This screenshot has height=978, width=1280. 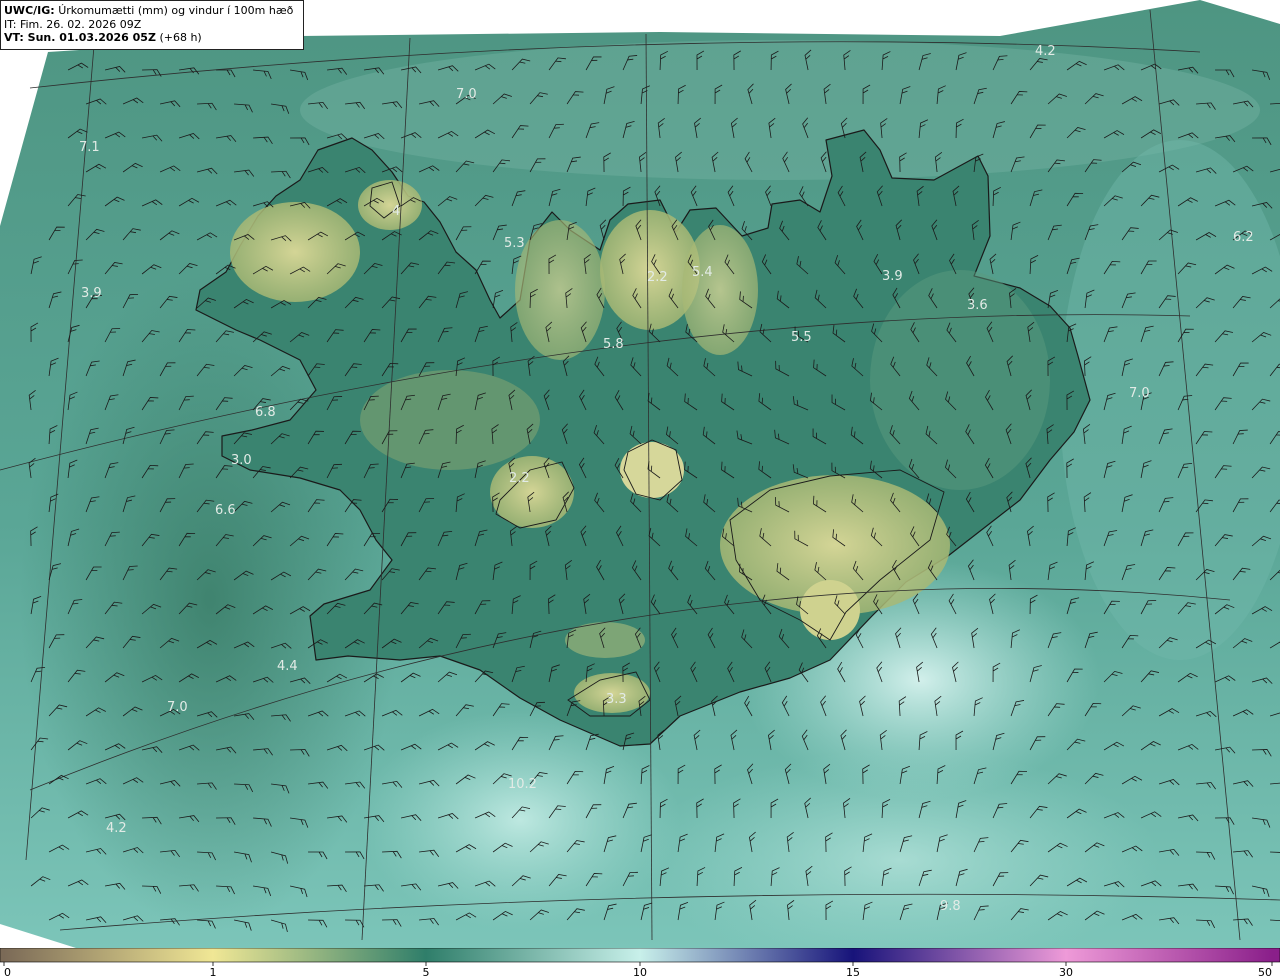 I want to click on colorbar-ramp, so click(x=640, y=955).